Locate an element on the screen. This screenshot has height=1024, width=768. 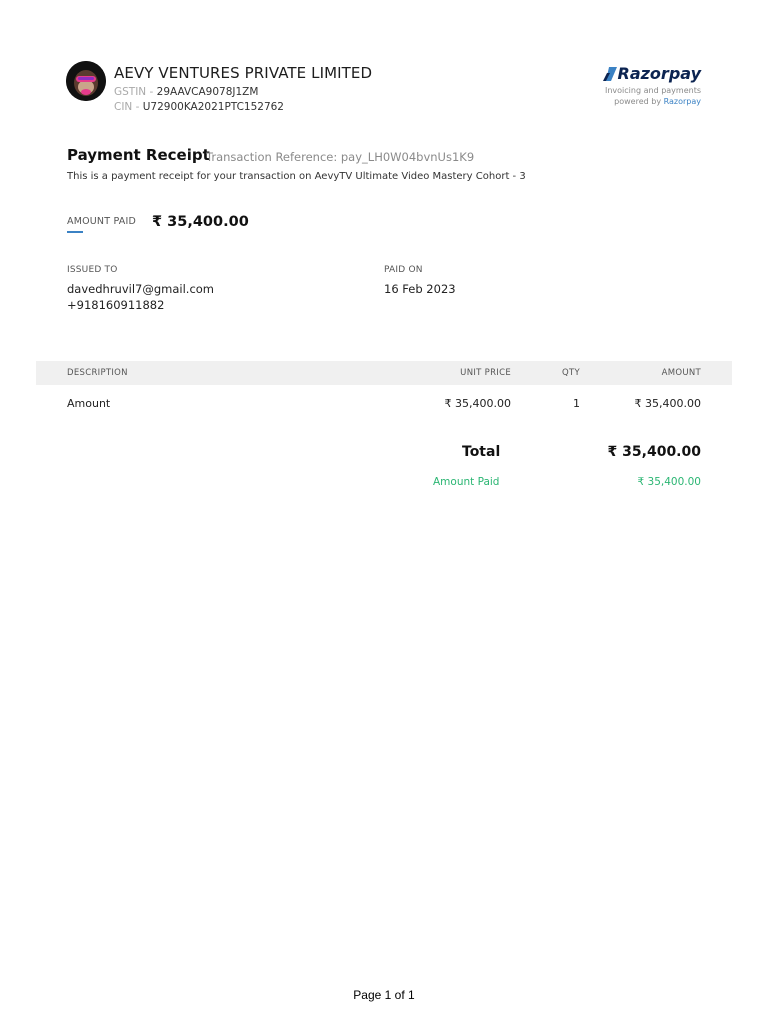
cin-label: CIN - is located at coordinates (128, 107).